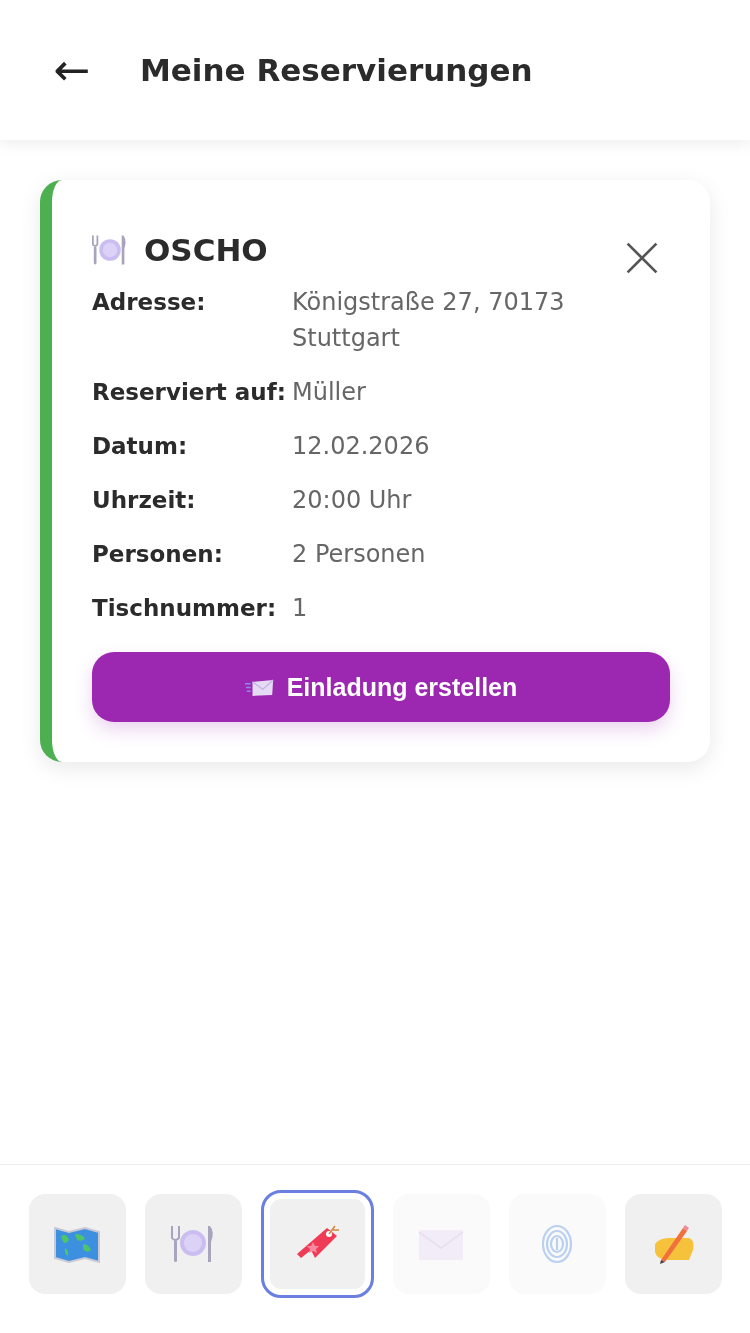  Describe the element at coordinates (642, 258) in the screenshot. I see `close-icon` at that location.